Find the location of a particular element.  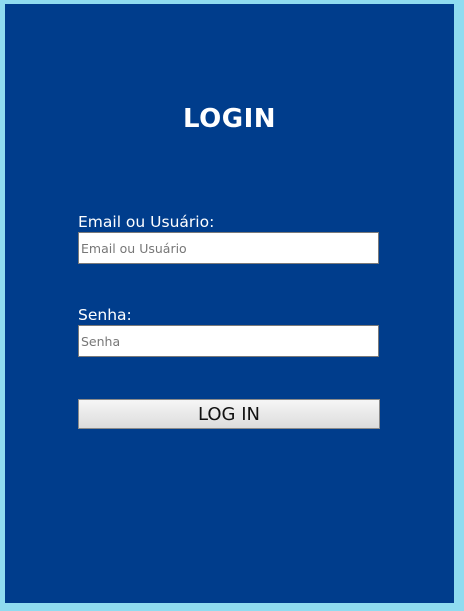

email-field is located at coordinates (228, 248).